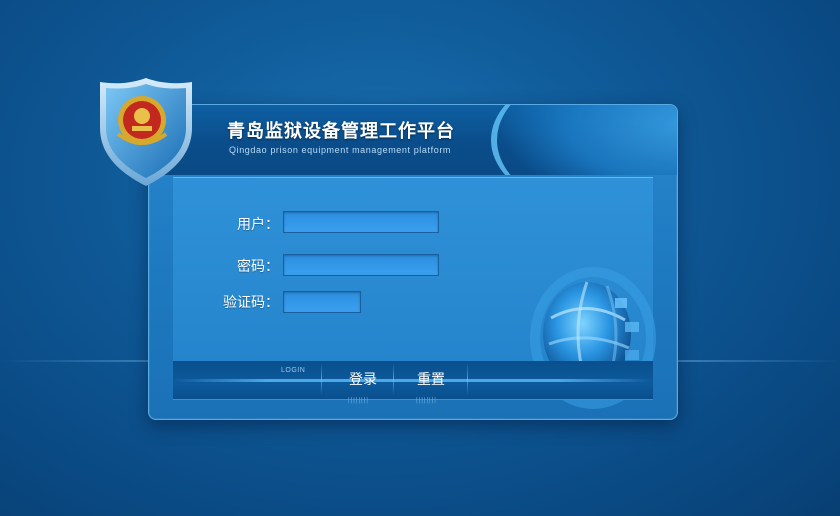  What do you see at coordinates (358, 400) in the screenshot?
I see `login-button-ticks: ||||||||` at bounding box center [358, 400].